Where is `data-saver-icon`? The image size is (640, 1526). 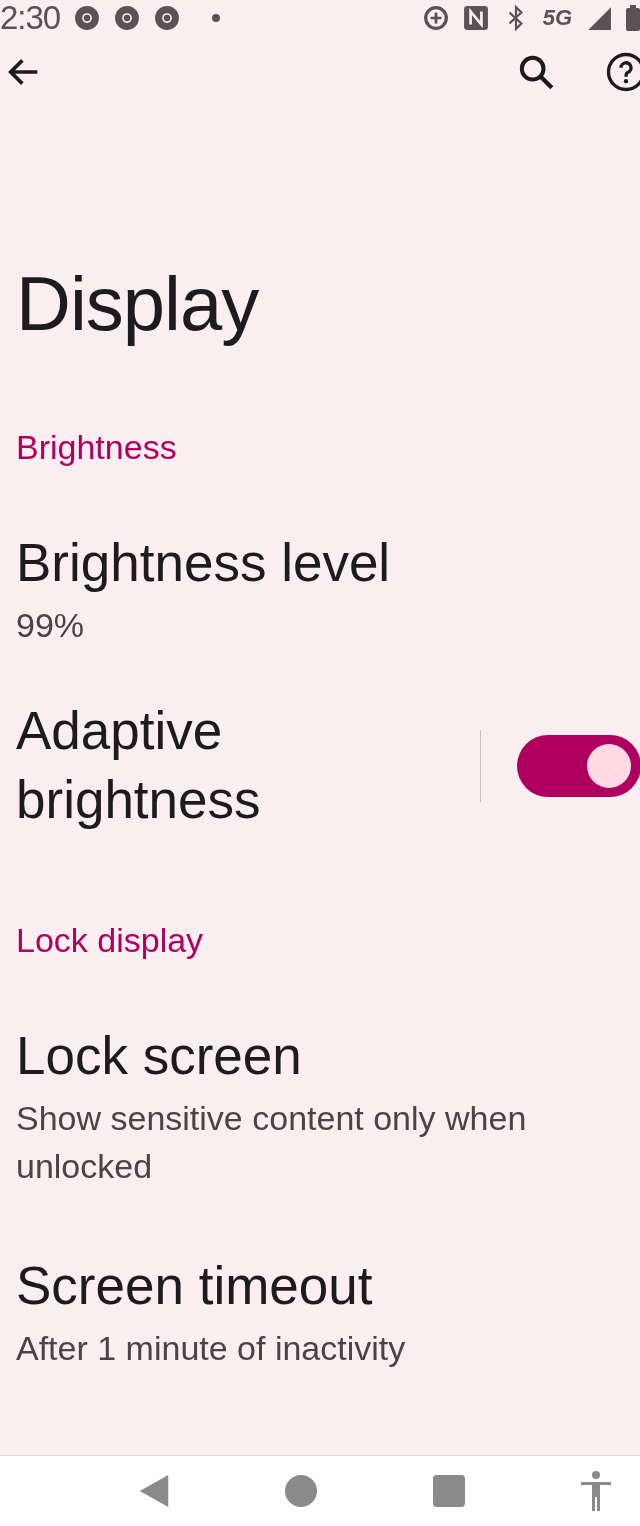
data-saver-icon is located at coordinates (435, 18).